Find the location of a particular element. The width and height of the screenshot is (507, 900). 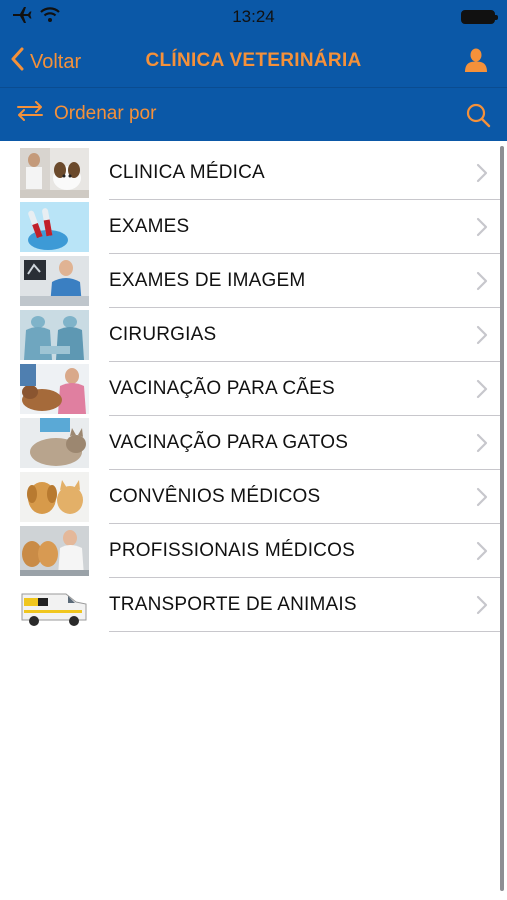

status-bar: 13:24 is located at coordinates (253, 17).